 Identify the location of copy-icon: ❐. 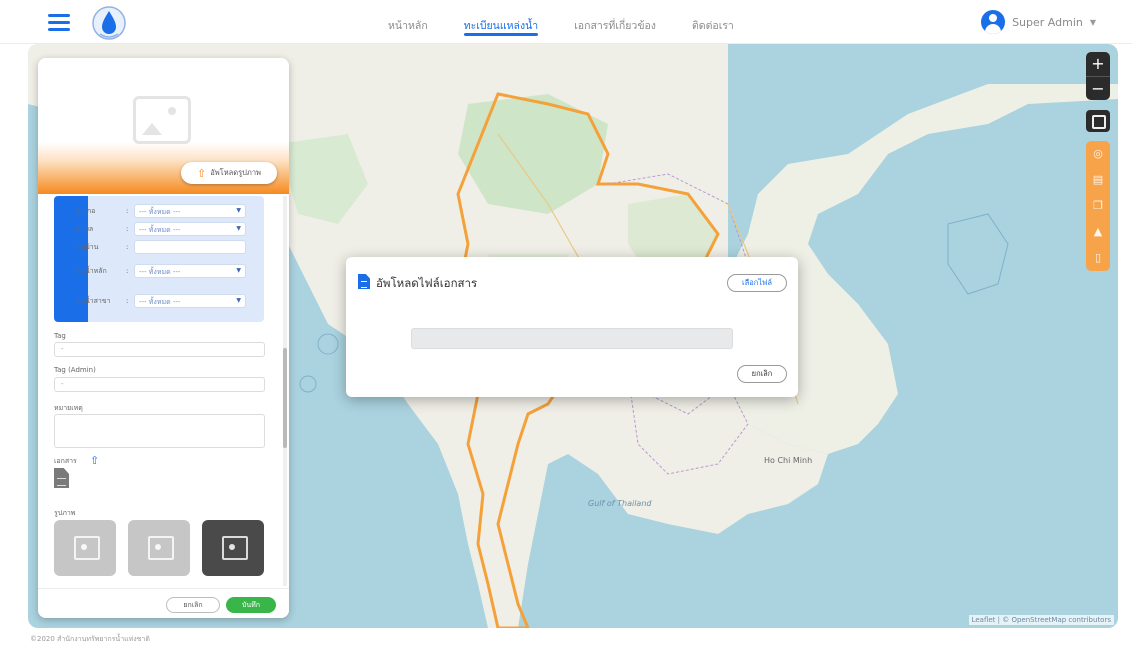
(1098, 206).